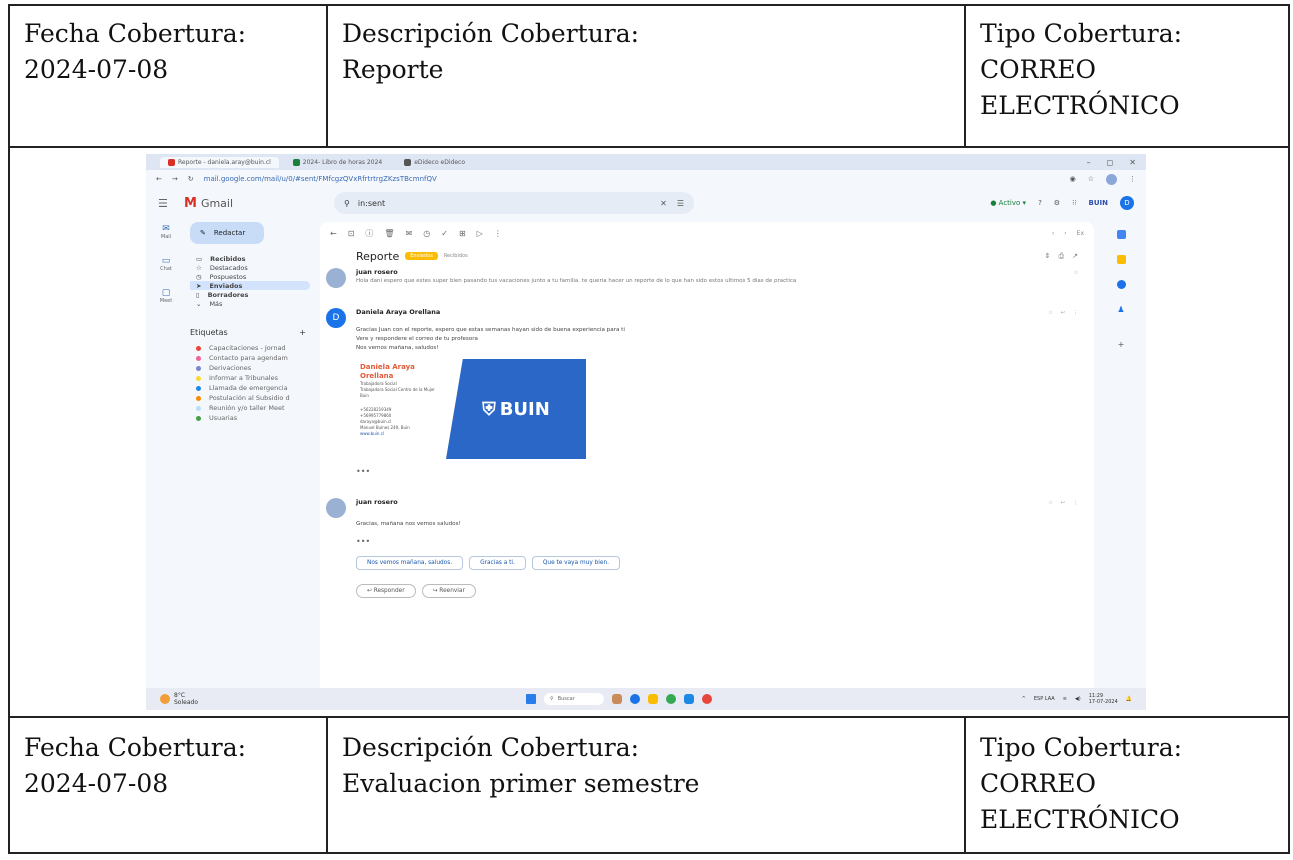 This screenshot has height=860, width=1293. Describe the element at coordinates (653, 699) in the screenshot. I see `file-explorer-icon` at that location.